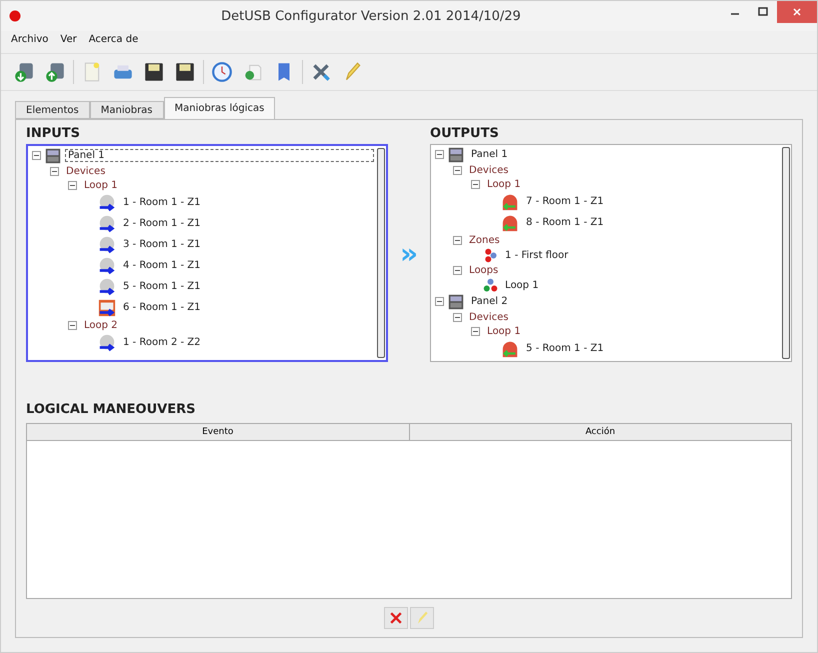 Image resolution: width=818 pixels, height=653 pixels. Describe the element at coordinates (29, 42) in the screenshot. I see `menu-item: Archivo` at that location.